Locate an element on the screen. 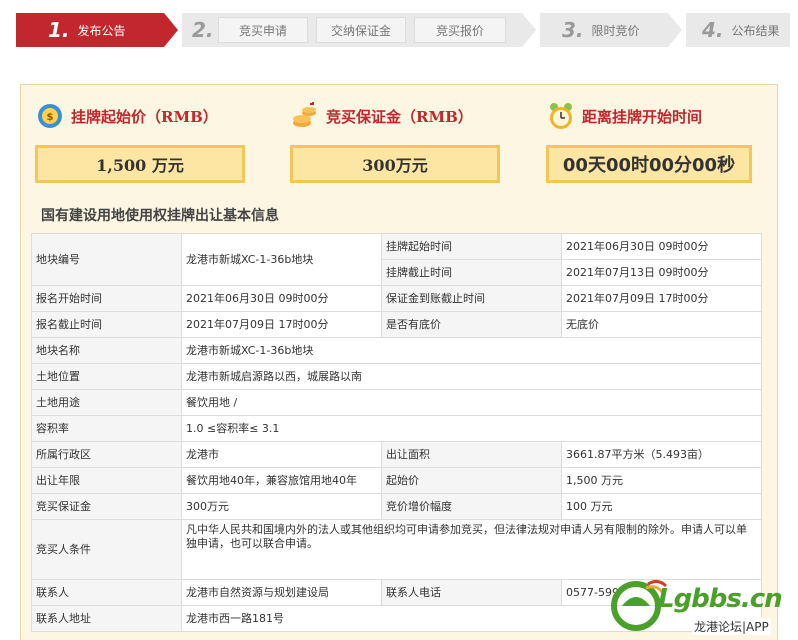 The height and width of the screenshot is (640, 798). table-key: 所属行政区 is located at coordinates (106, 454).